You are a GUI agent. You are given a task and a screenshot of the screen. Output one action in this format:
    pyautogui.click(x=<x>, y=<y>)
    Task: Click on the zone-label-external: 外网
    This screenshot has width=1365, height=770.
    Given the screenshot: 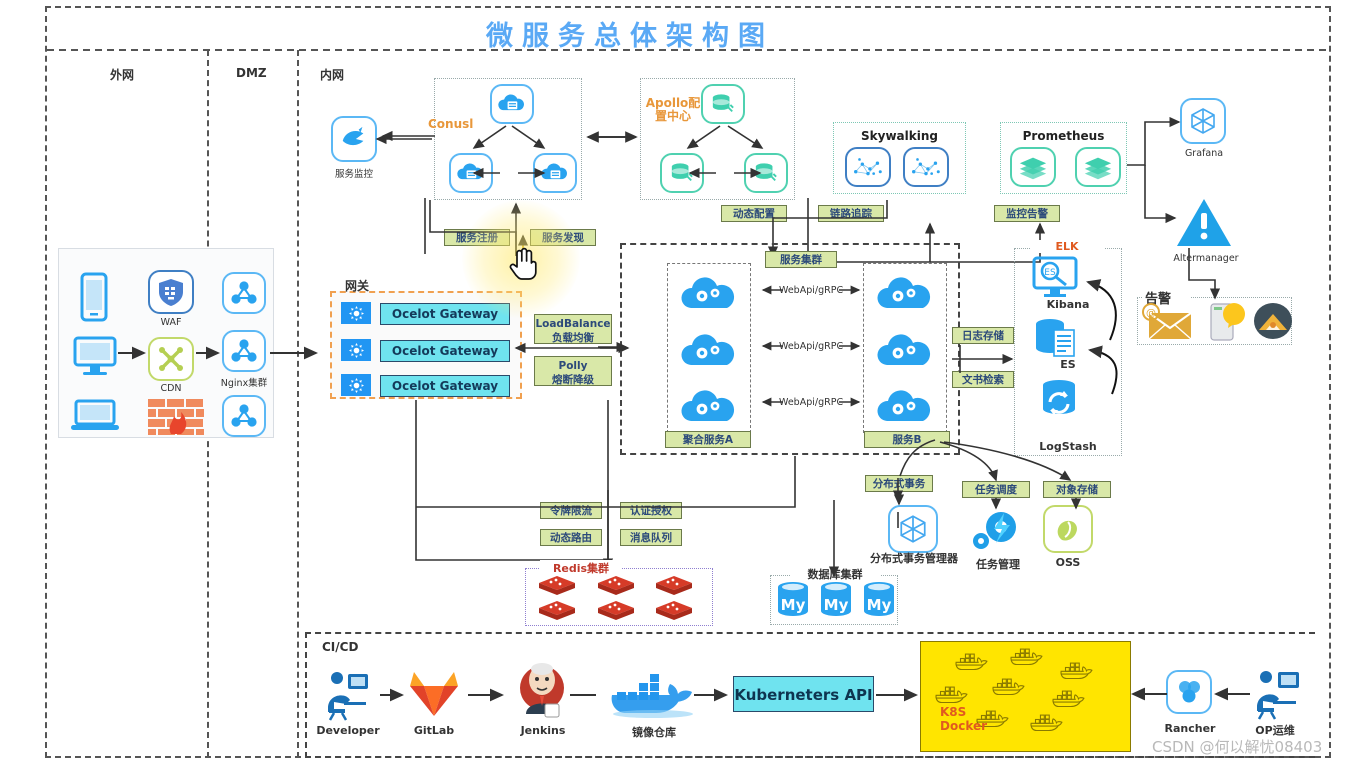 What is the action you would take?
    pyautogui.click(x=122, y=75)
    